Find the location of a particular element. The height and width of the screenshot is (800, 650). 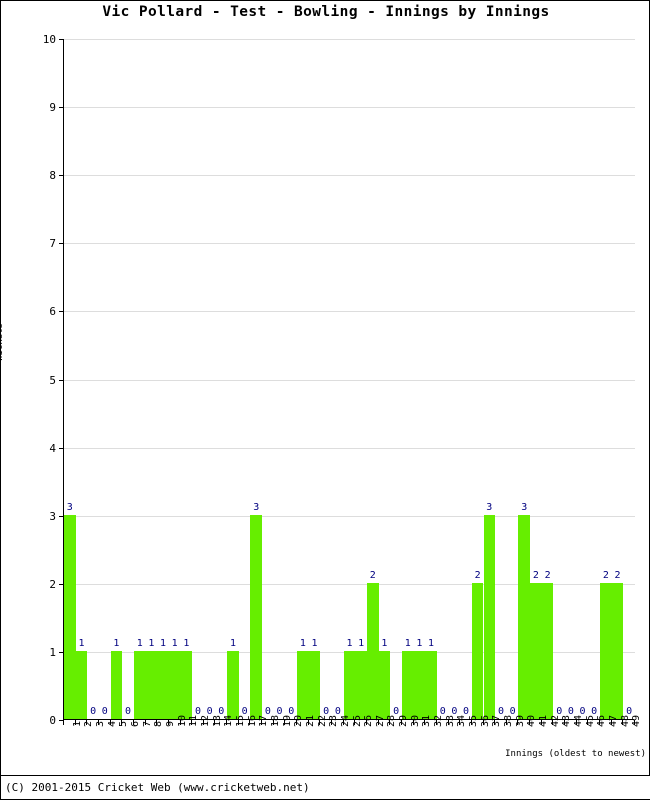

x-axis-tick-label: 9 is located at coordinates (171, 723).